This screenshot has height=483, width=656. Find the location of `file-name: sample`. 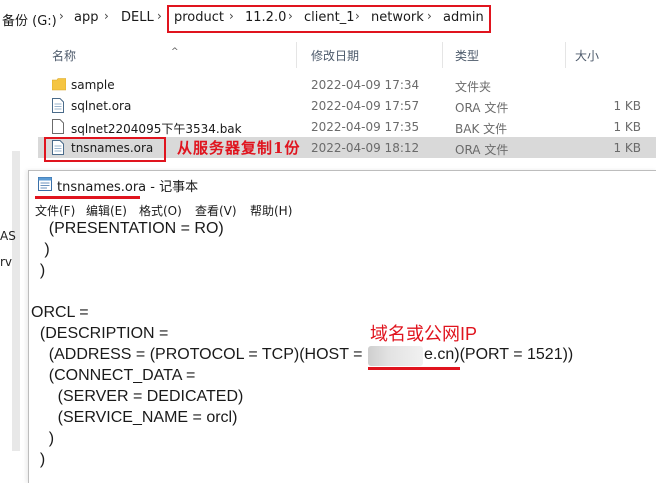

file-name: sample is located at coordinates (93, 85).